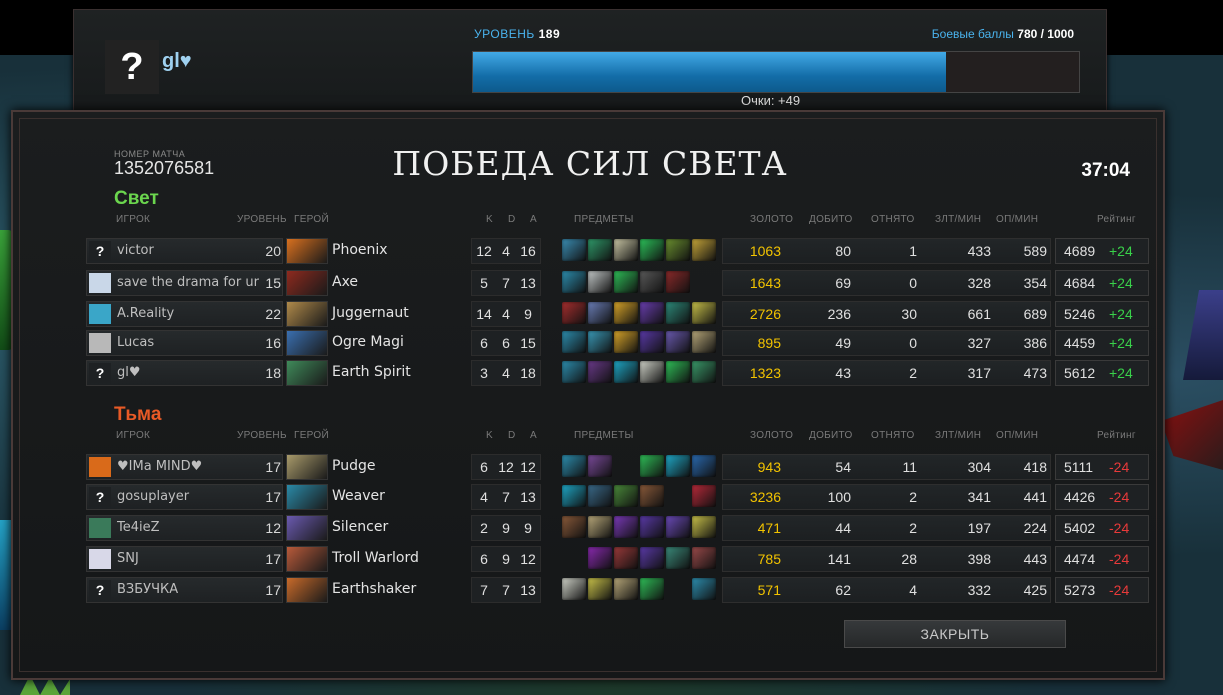 Image resolution: width=1223 pixels, height=695 pixels. I want to click on player-cell: A.Reality 22, so click(184, 314).